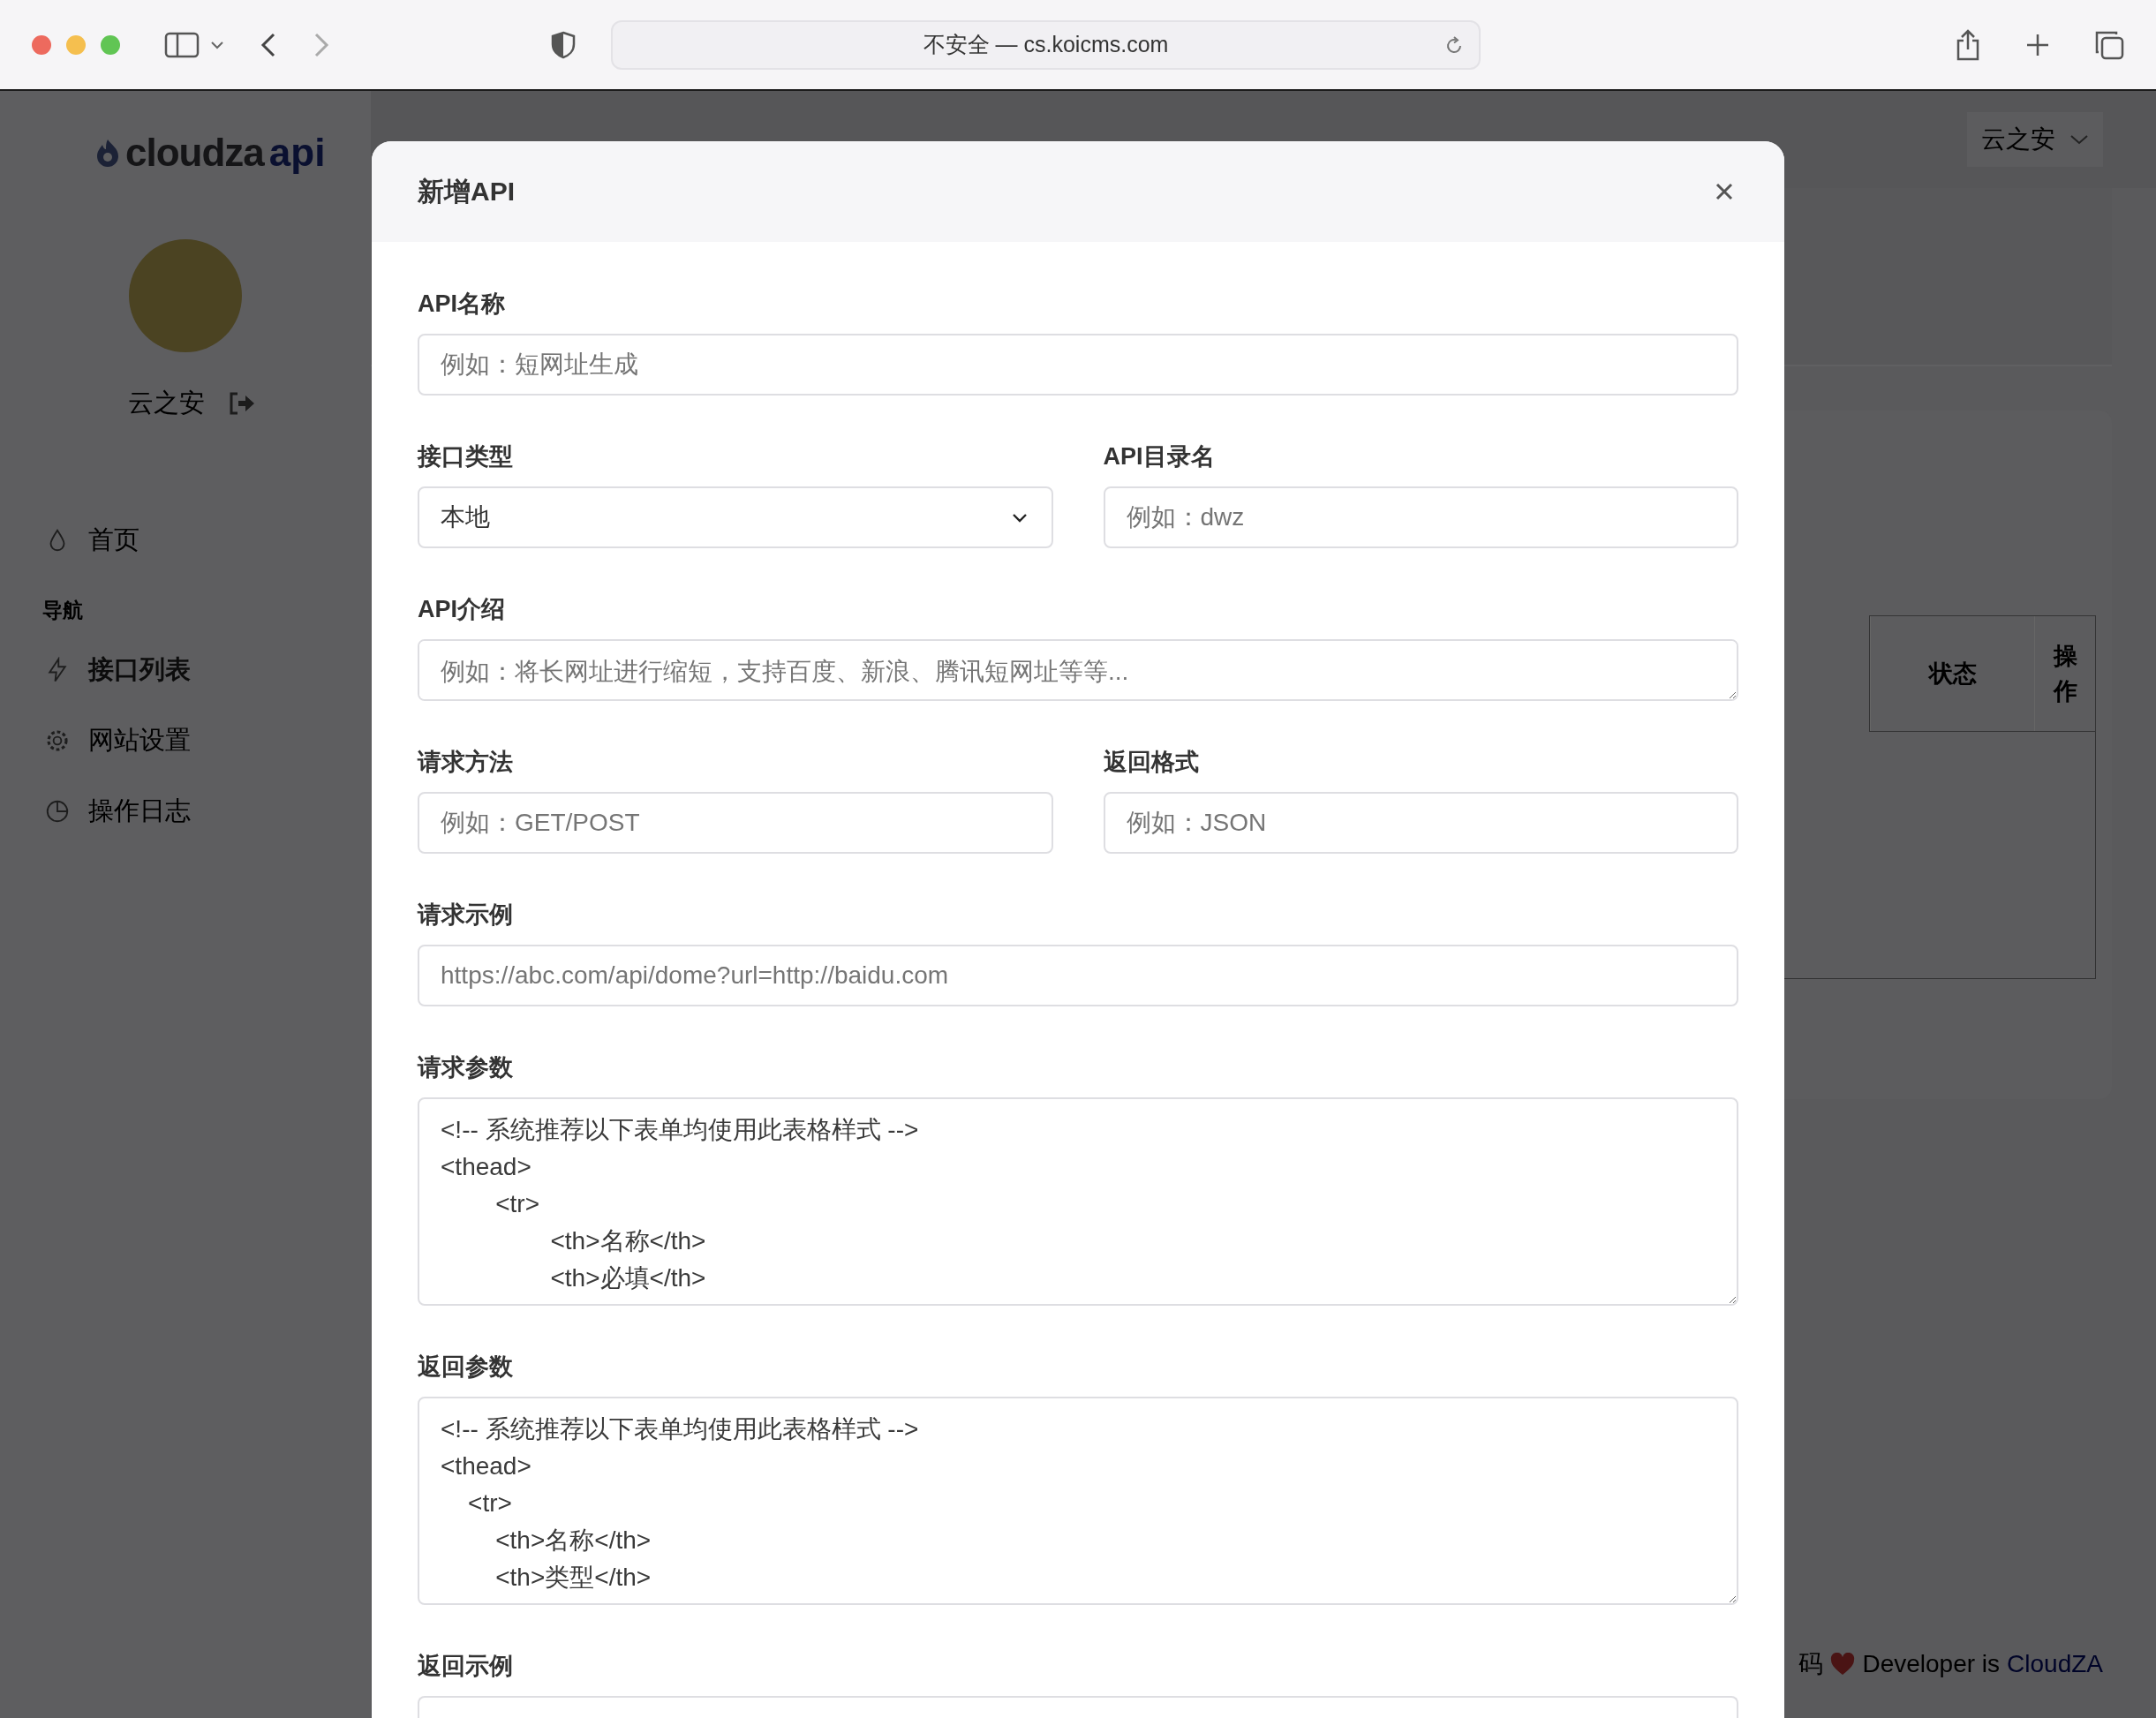 Image resolution: width=2156 pixels, height=1718 pixels. I want to click on text-field: 例如：JSON, so click(1420, 823).